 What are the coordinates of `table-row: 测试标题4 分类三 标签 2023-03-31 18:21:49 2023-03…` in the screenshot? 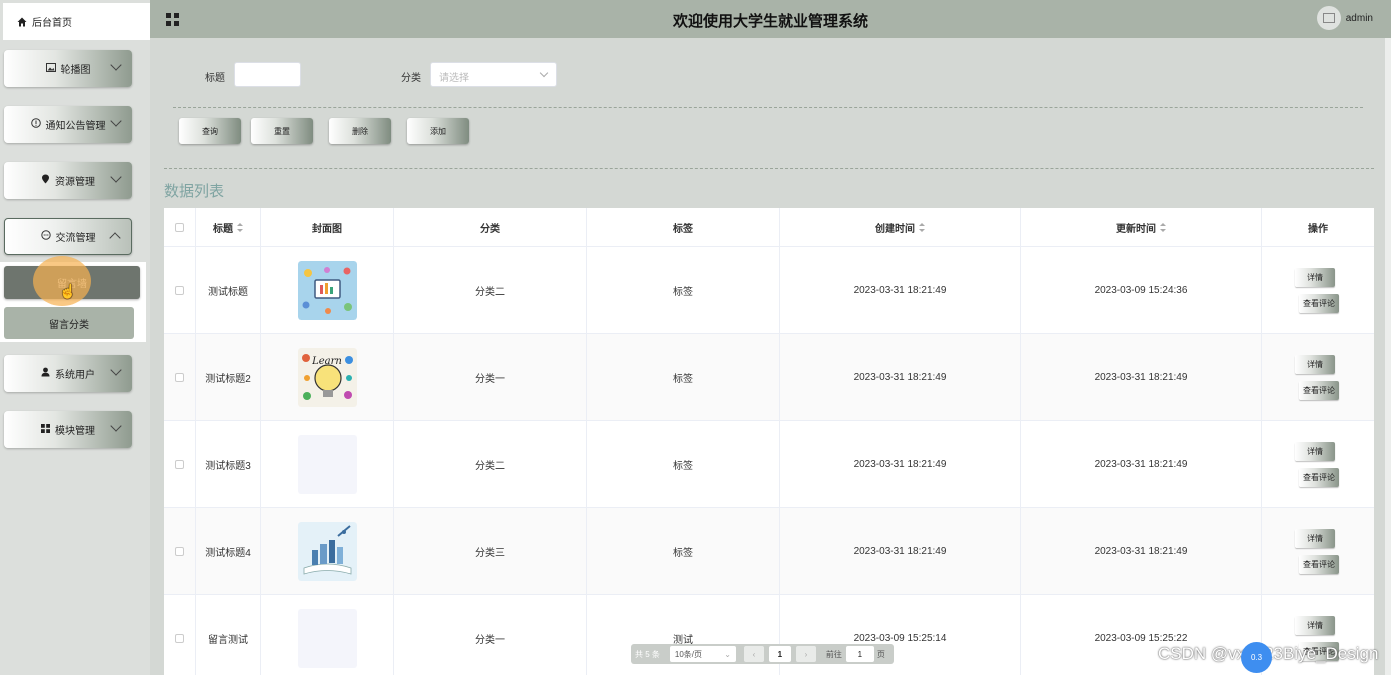 It's located at (769, 551).